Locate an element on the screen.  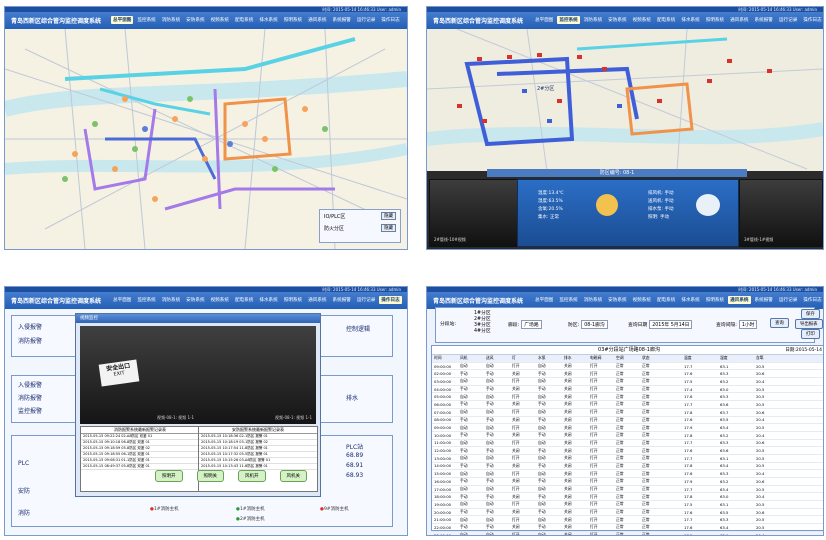
light-on-button: 照明开 is located at coordinates (169, 476).